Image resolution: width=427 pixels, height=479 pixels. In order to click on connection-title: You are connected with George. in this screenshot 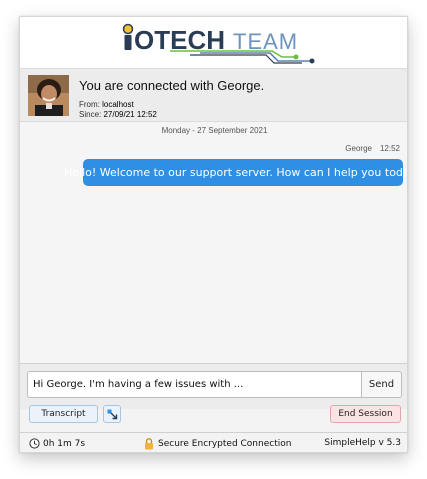, I will do `click(172, 85)`.